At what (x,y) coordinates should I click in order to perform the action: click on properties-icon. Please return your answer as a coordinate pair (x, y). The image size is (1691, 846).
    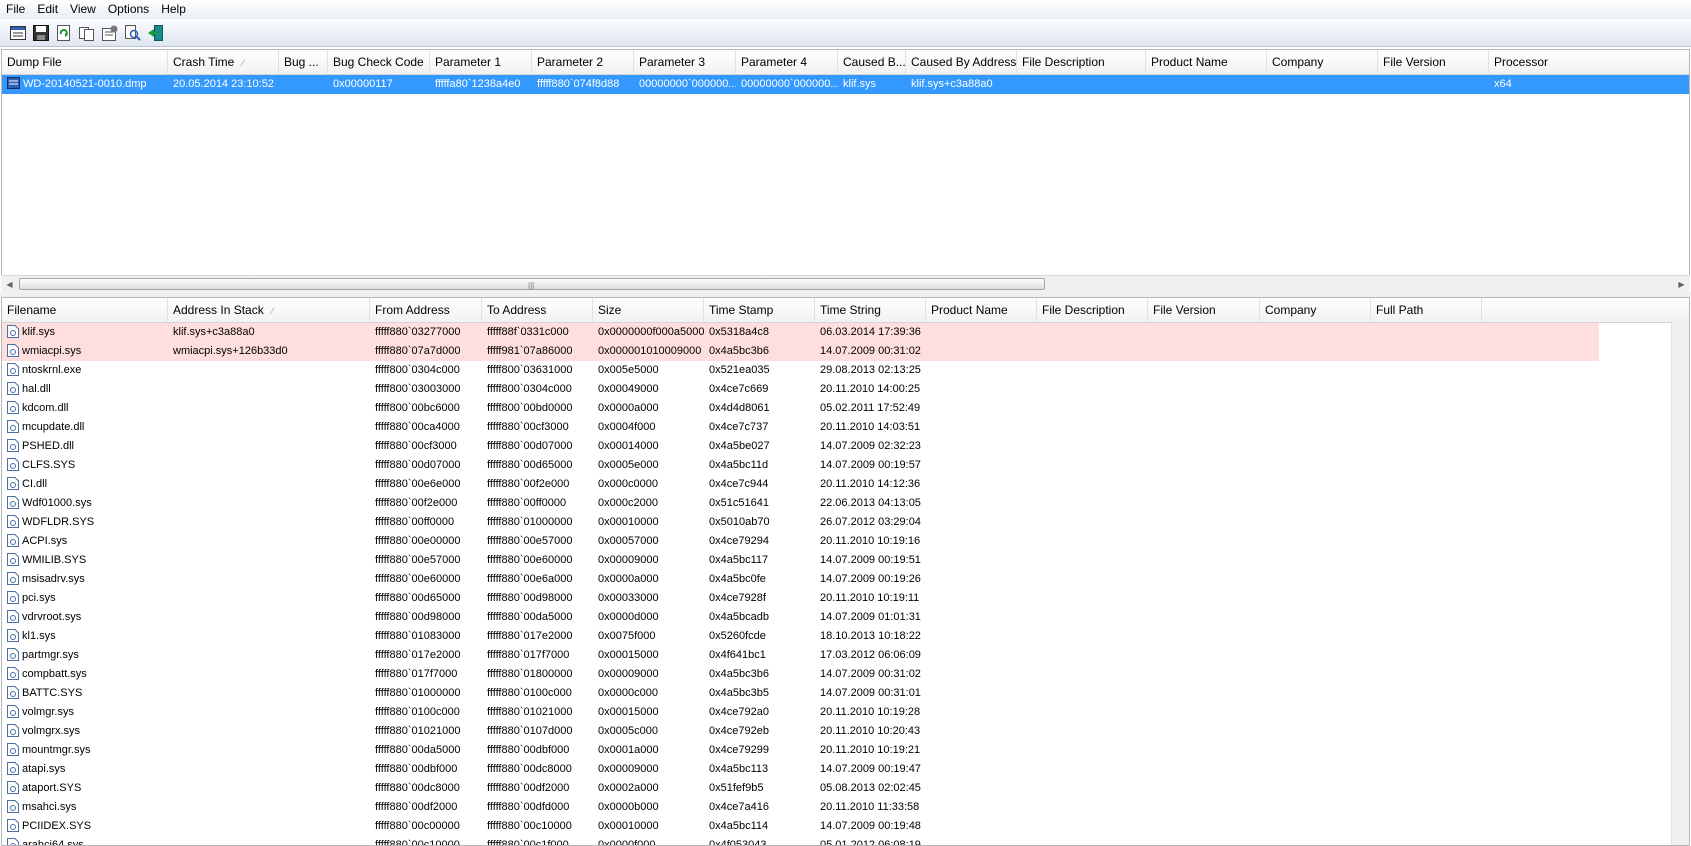
    Looking at the image, I should click on (110, 33).